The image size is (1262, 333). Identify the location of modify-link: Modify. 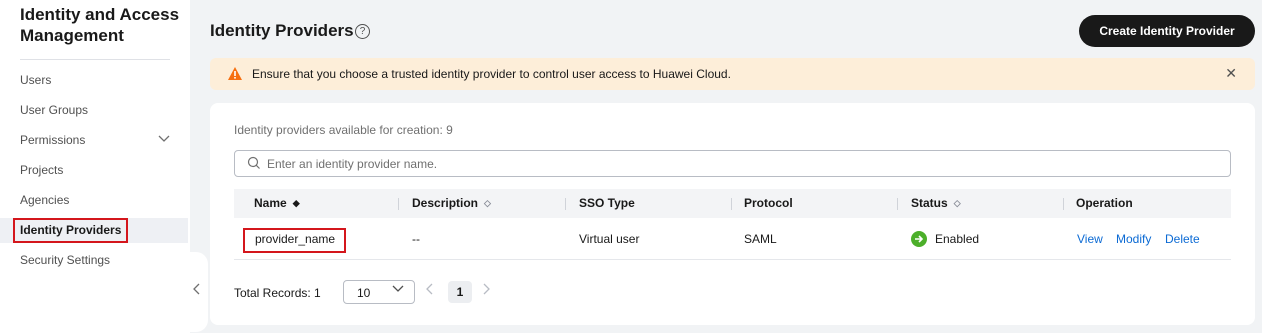
(1133, 239).